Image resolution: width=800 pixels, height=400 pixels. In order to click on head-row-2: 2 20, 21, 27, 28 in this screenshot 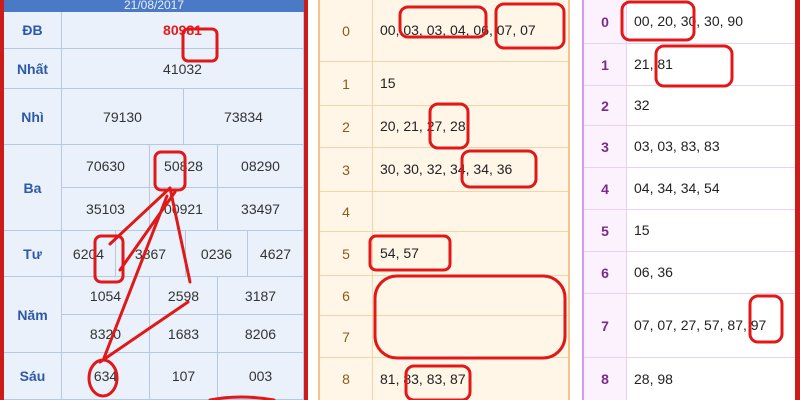, I will do `click(444, 127)`.